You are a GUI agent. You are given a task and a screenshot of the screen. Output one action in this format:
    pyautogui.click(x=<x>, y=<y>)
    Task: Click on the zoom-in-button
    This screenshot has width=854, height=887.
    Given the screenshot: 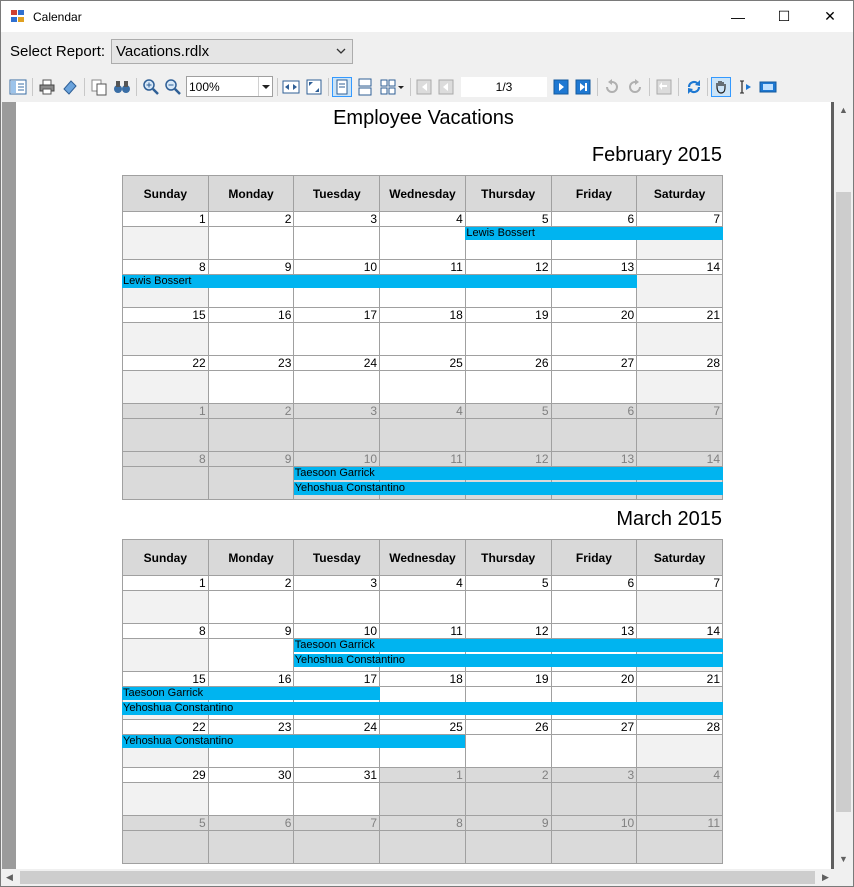 What is the action you would take?
    pyautogui.click(x=151, y=87)
    